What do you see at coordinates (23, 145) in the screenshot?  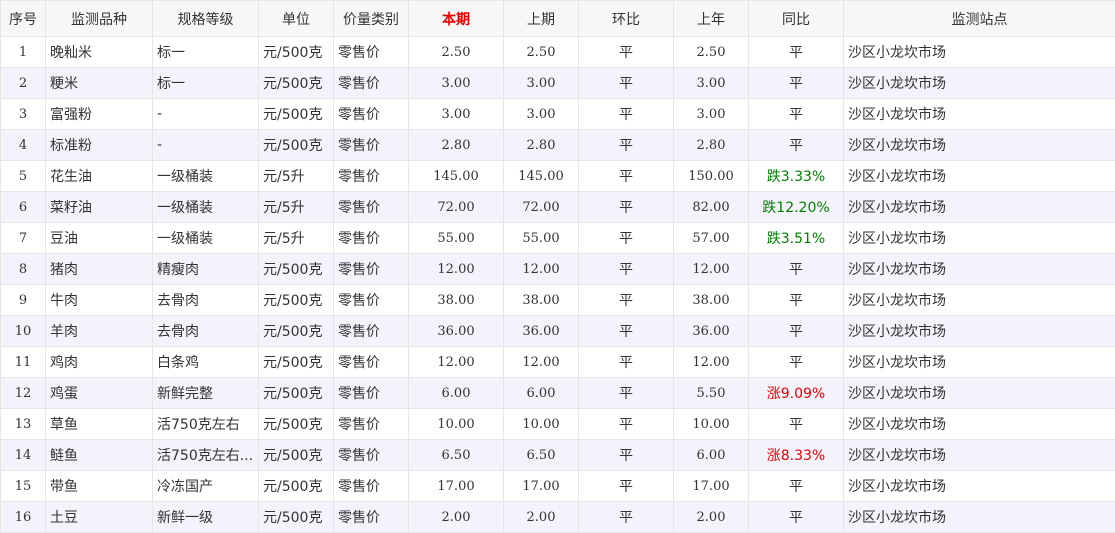 I see `cell-seq: 4` at bounding box center [23, 145].